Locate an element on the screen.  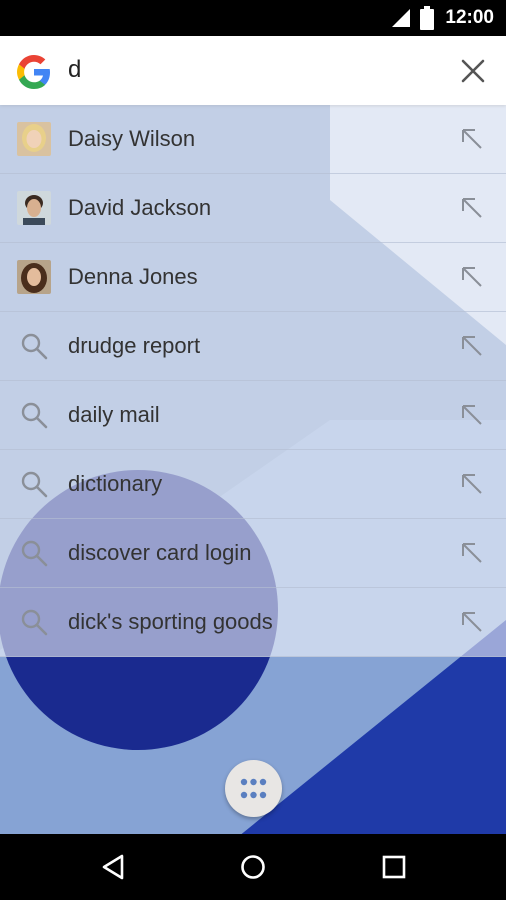
close-icon is located at coordinates (473, 71).